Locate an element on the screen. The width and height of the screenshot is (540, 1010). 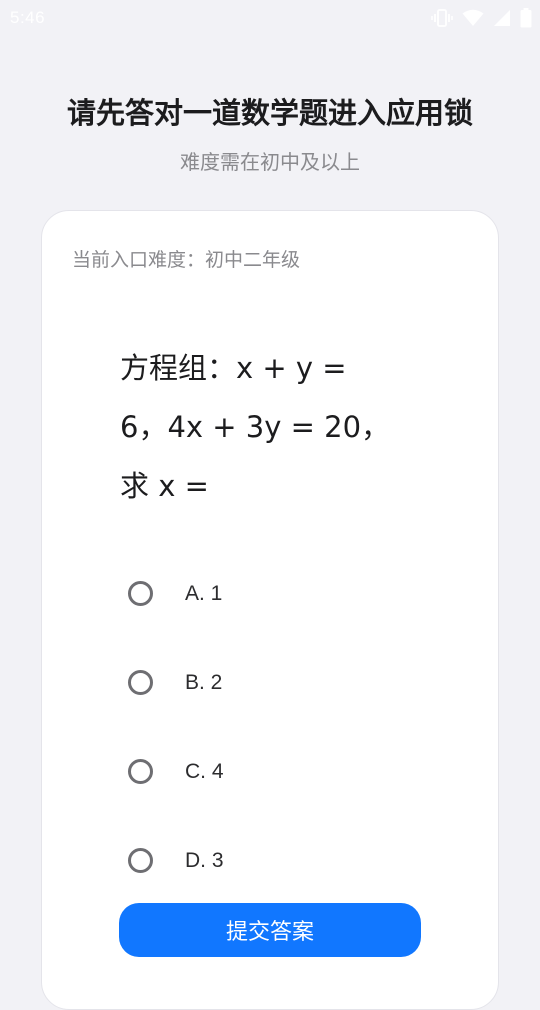
option-label: B. 2 is located at coordinates (204, 682).